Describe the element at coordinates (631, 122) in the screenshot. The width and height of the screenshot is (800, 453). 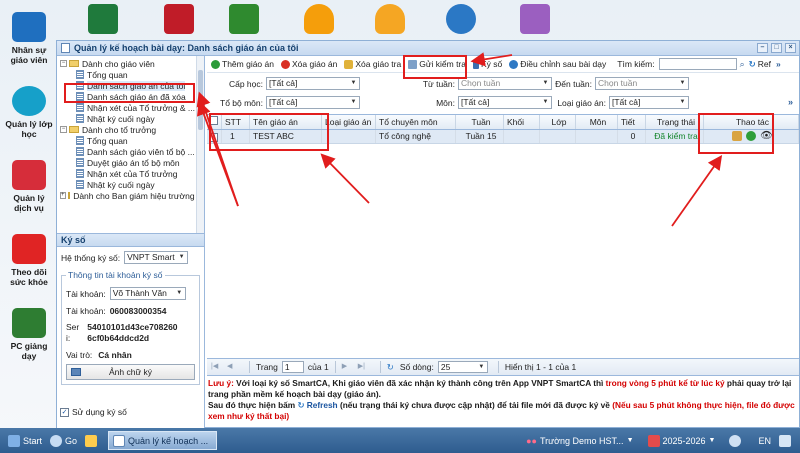
I see `col-period: Tiết` at that location.